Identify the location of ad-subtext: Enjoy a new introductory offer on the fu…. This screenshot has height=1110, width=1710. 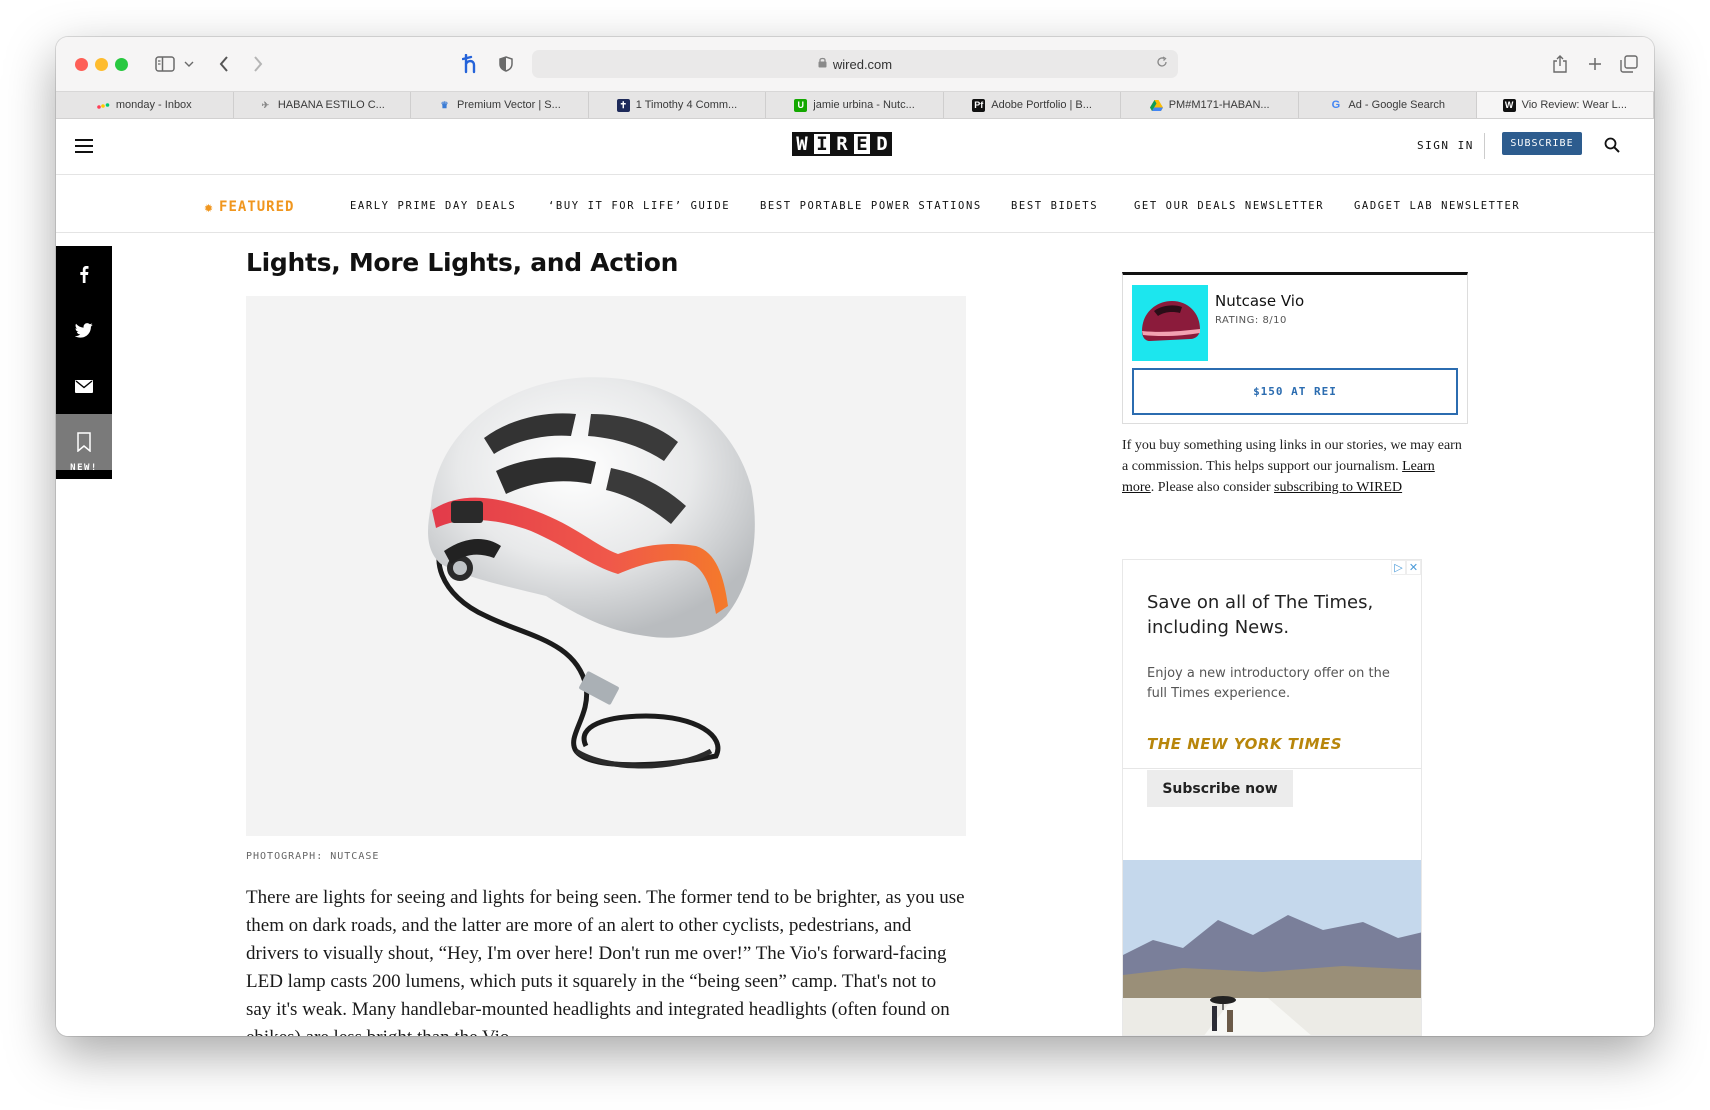
(1268, 683).